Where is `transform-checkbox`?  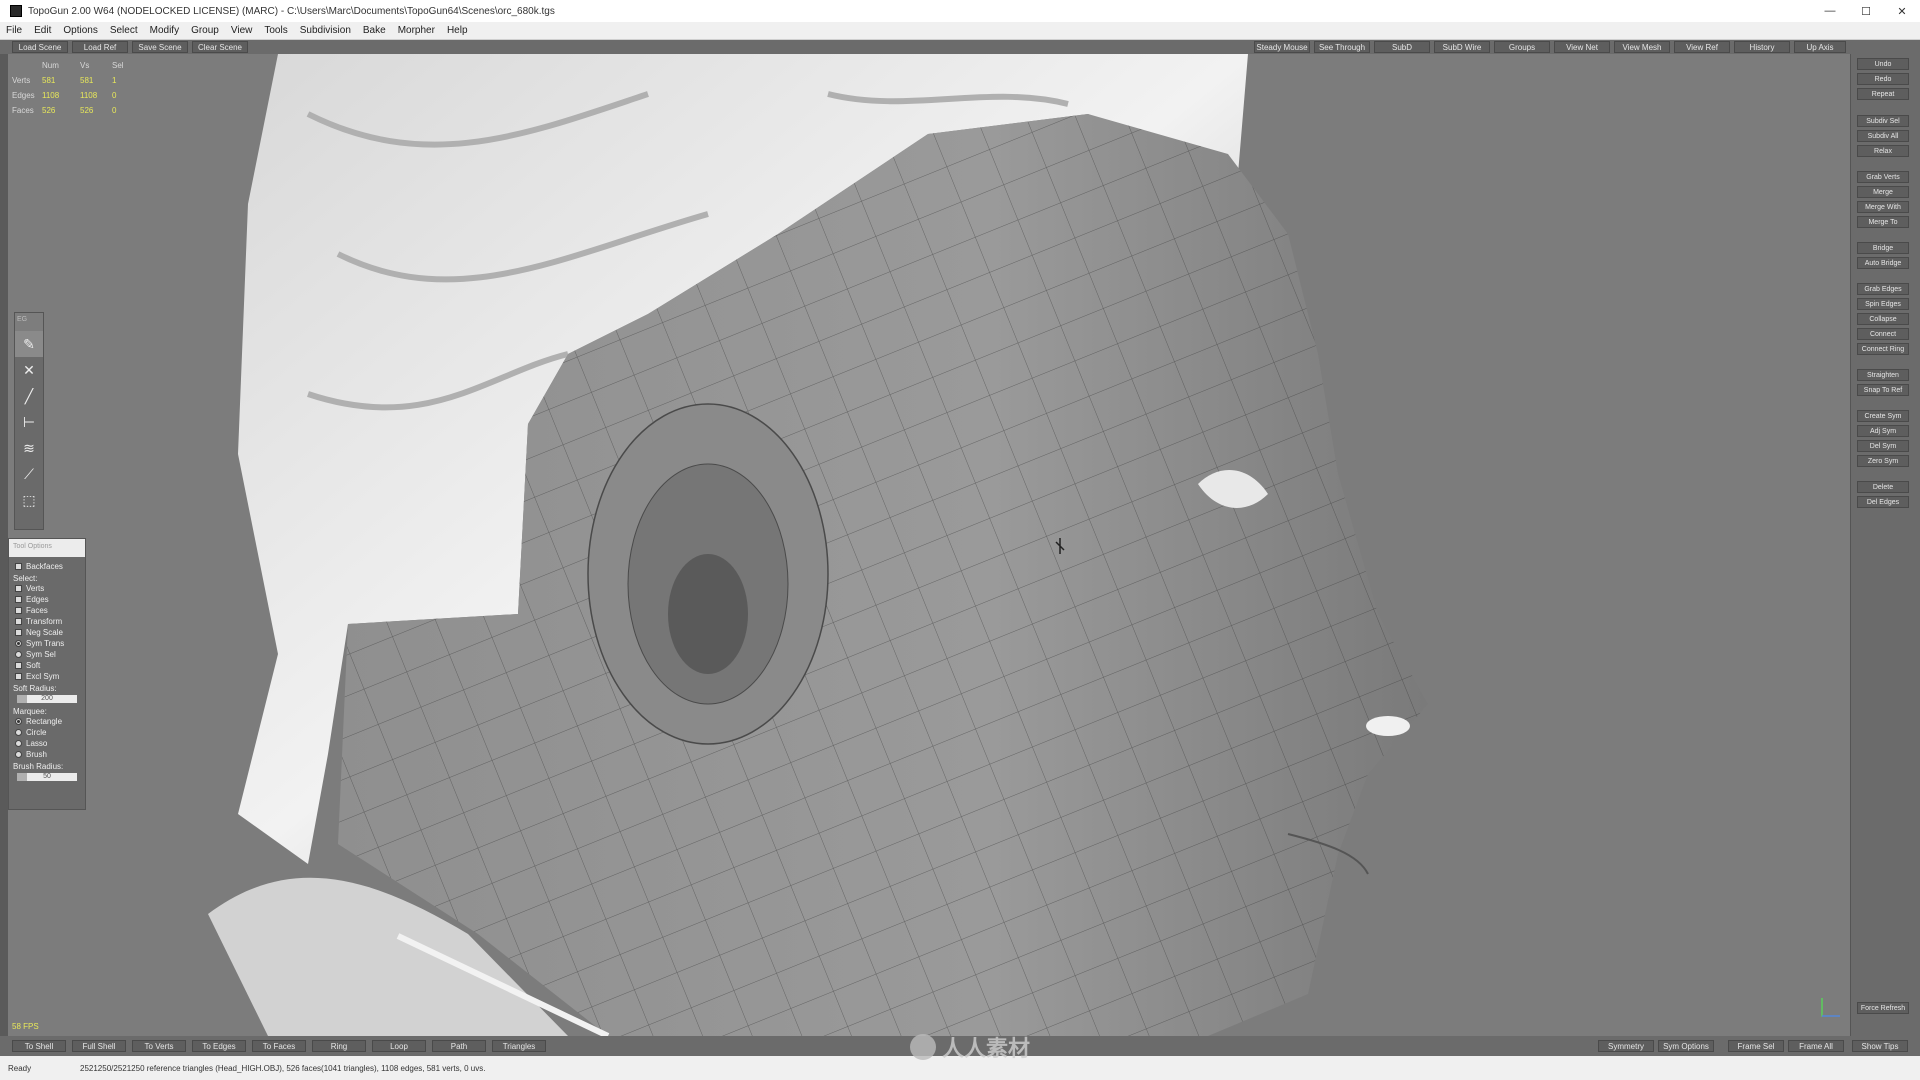
transform-checkbox is located at coordinates (18, 621).